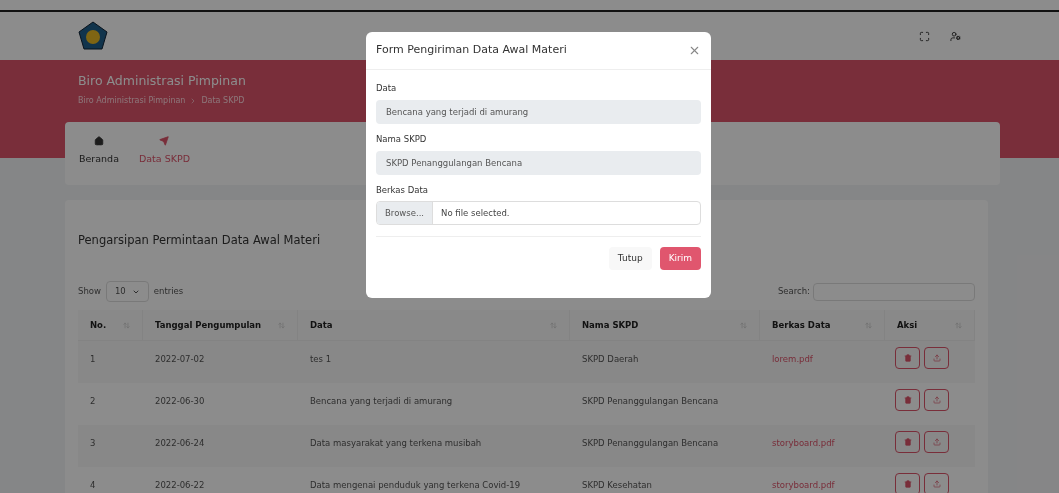  What do you see at coordinates (89, 291) in the screenshot?
I see `show-label: Show` at bounding box center [89, 291].